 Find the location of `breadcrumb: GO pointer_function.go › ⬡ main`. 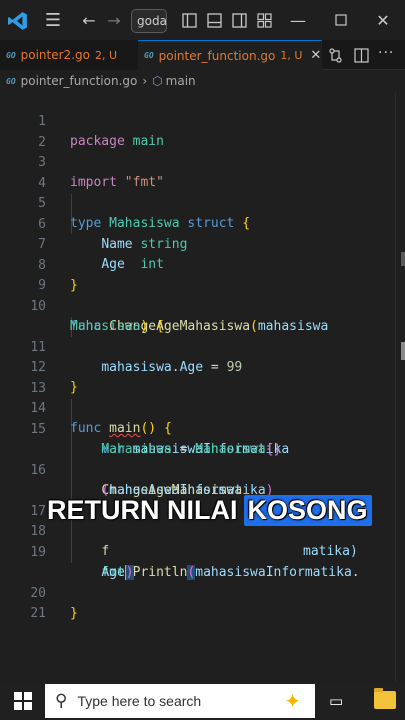

breadcrumb: GO pointer_function.go › ⬡ main is located at coordinates (202, 81).